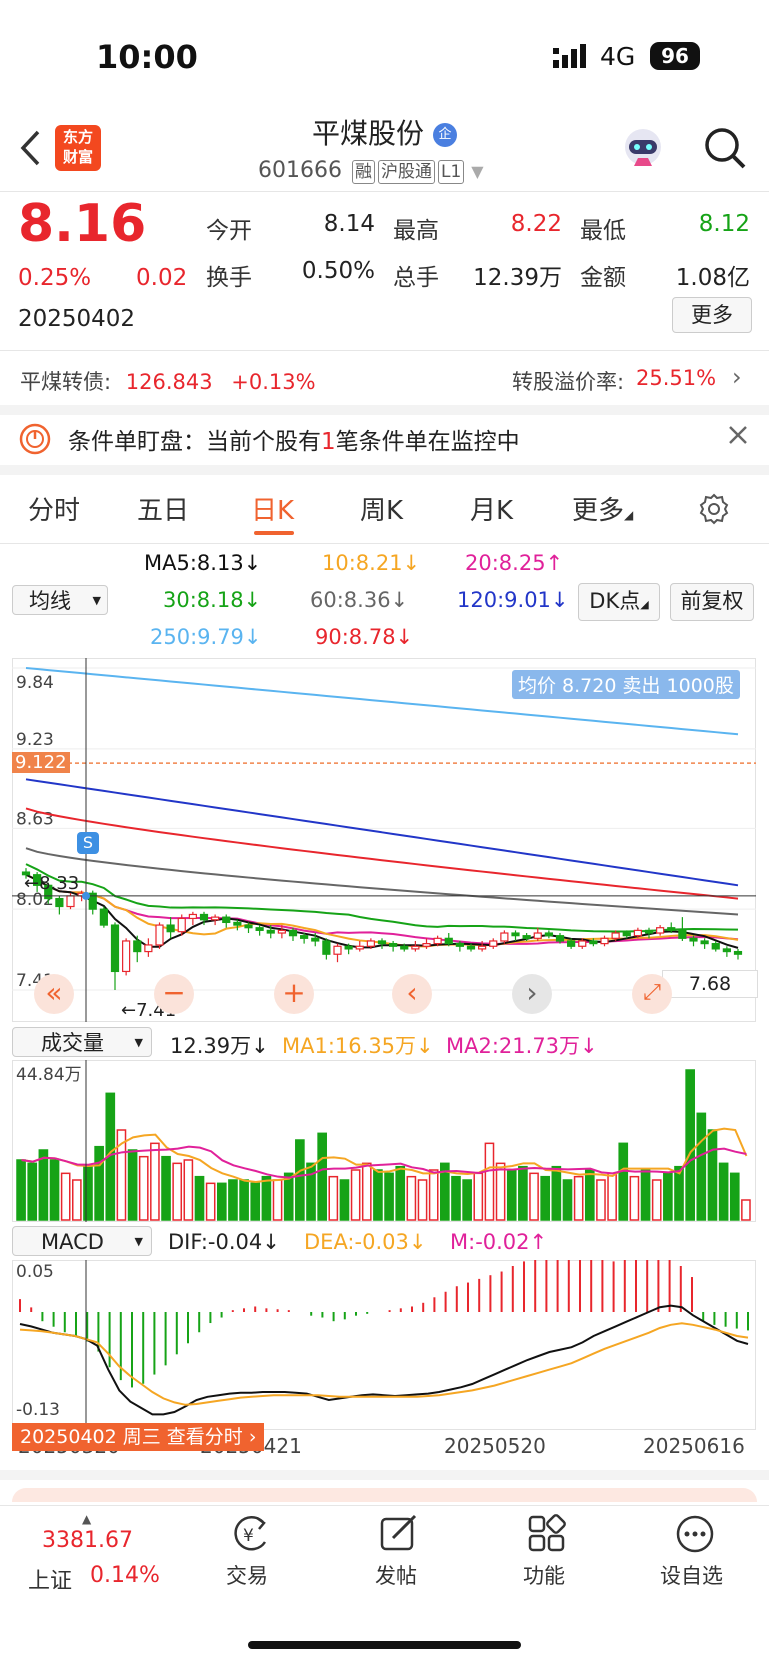 Image resolution: width=769 pixels, height=1665 pixels. What do you see at coordinates (35, 441) in the screenshot?
I see `alarm-icon` at bounding box center [35, 441].